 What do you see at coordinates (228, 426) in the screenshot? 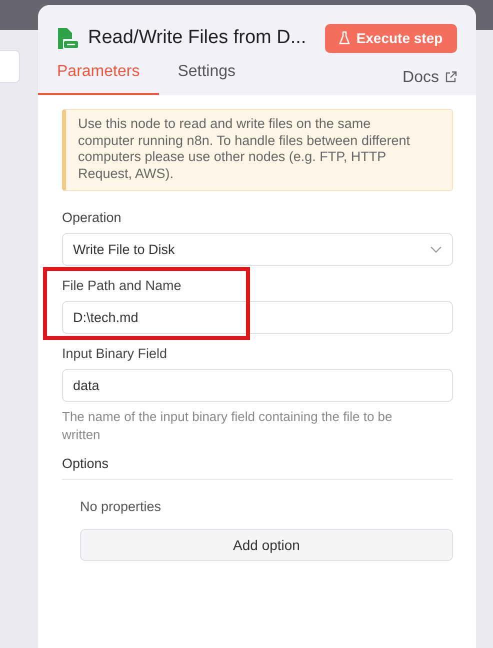
I see `field-hint: The name of the input binary field containing the file to be written` at bounding box center [228, 426].